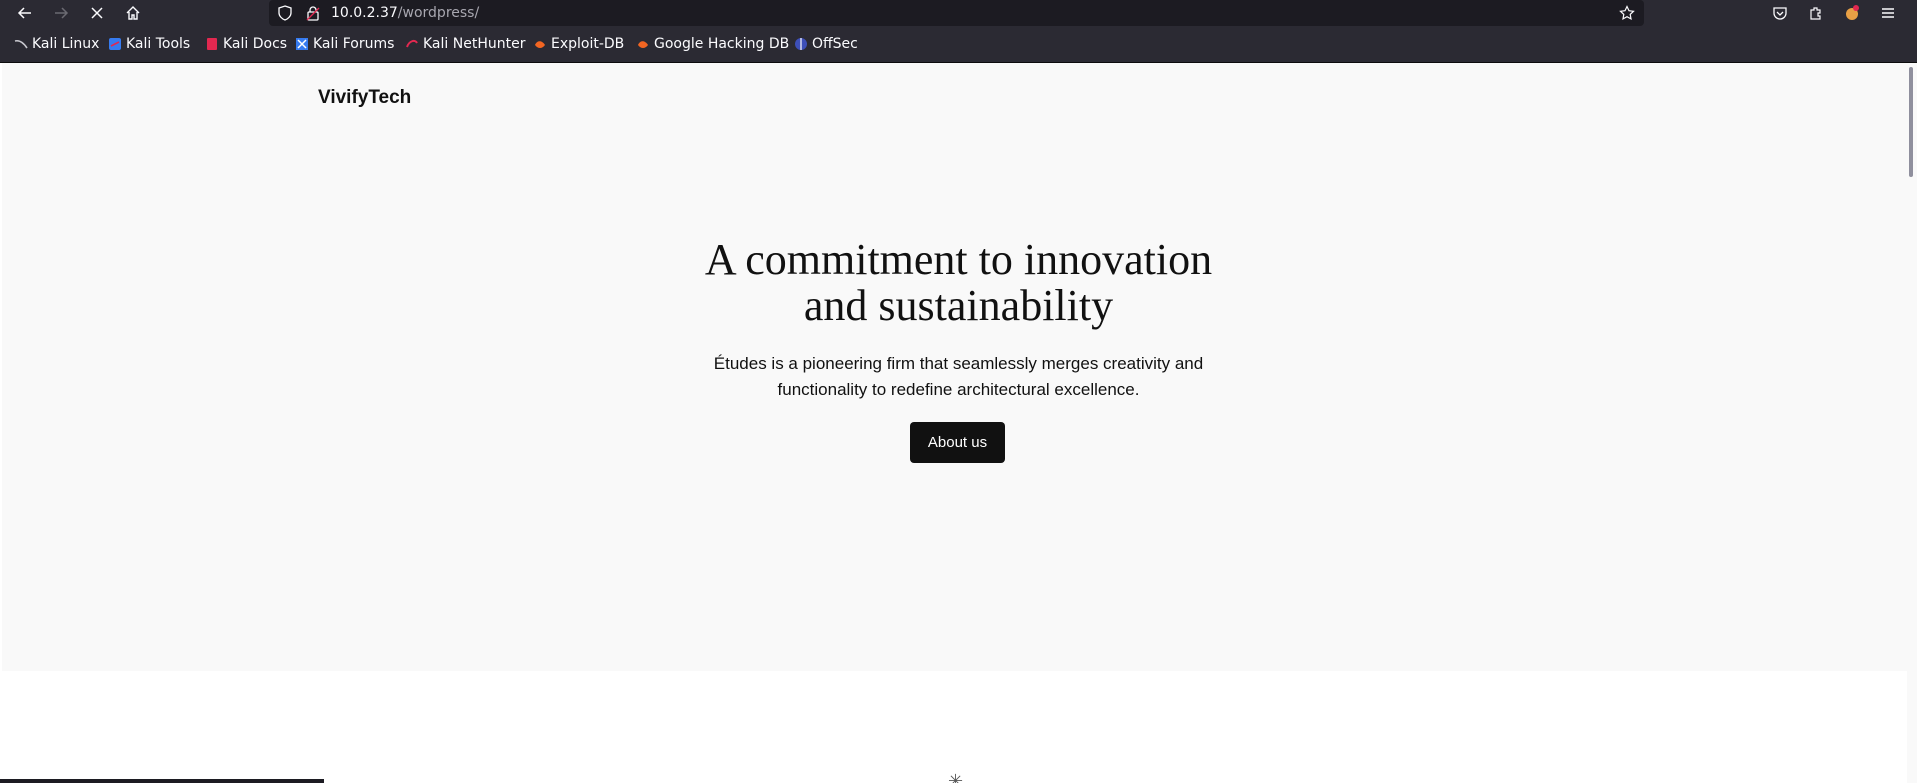  I want to click on about-us-button: About us, so click(957, 442).